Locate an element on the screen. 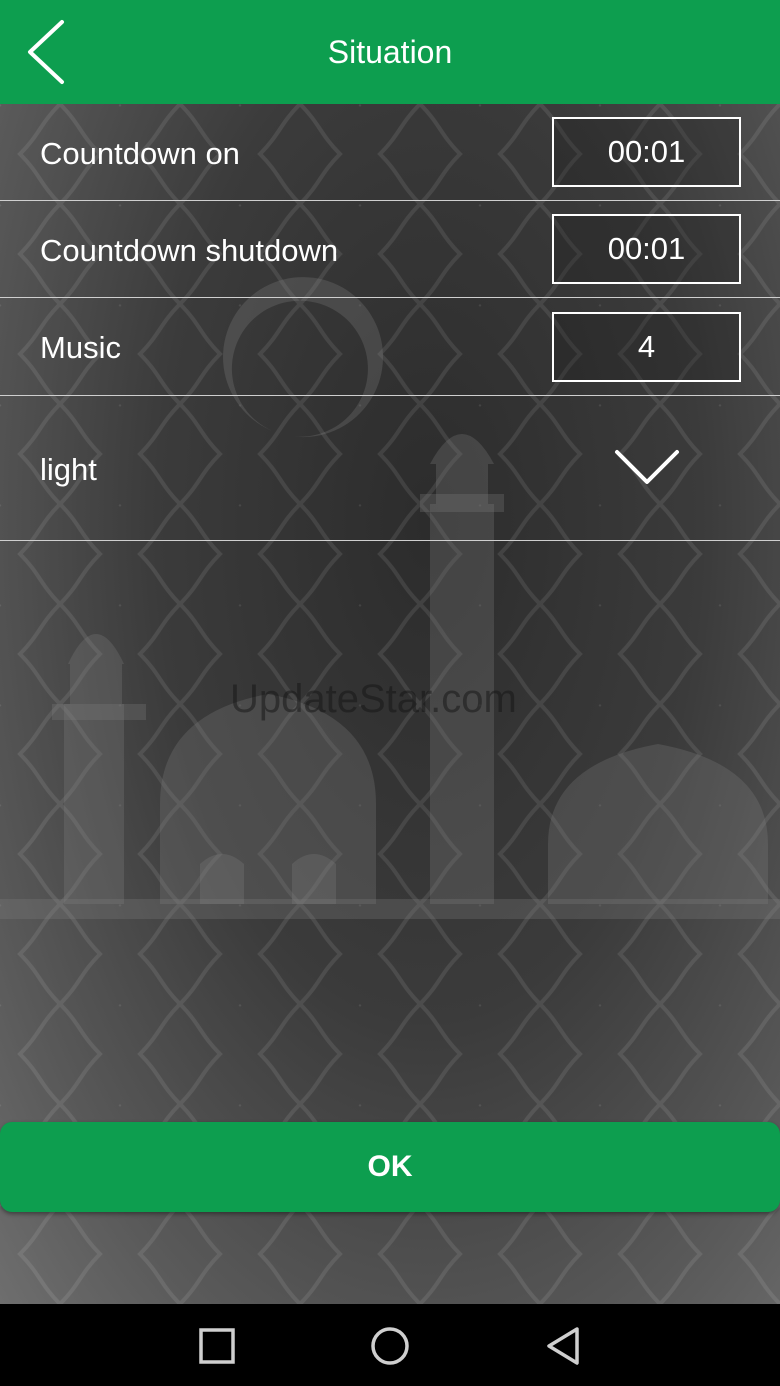 This screenshot has width=780, height=1386. row-light-dropdown: light is located at coordinates (390, 468).